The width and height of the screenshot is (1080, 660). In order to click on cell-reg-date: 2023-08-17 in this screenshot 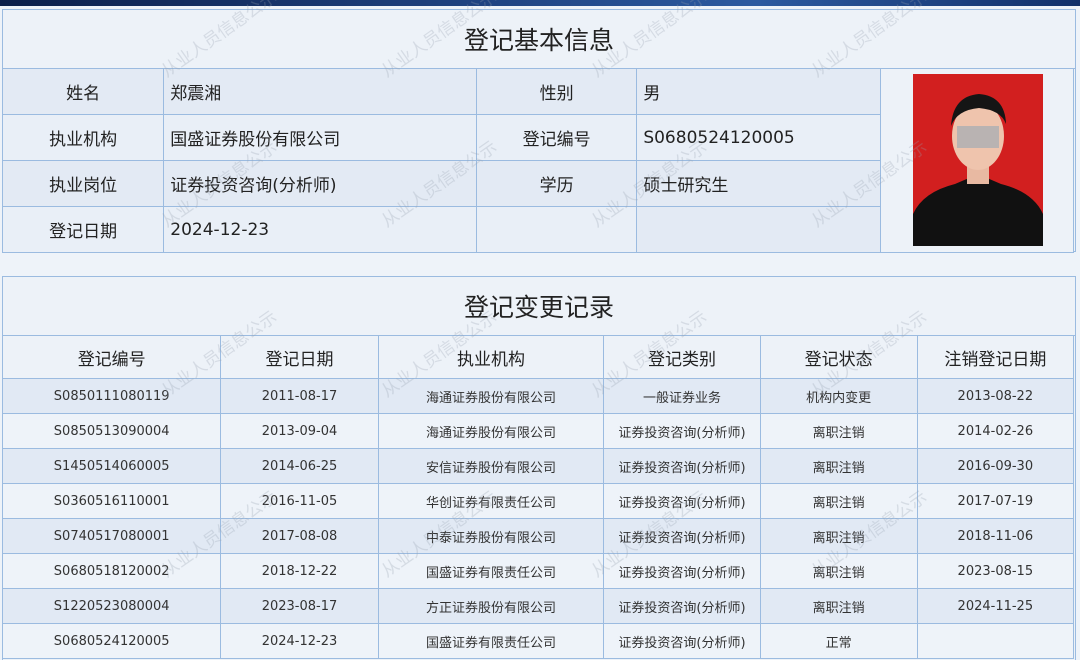, I will do `click(299, 606)`.